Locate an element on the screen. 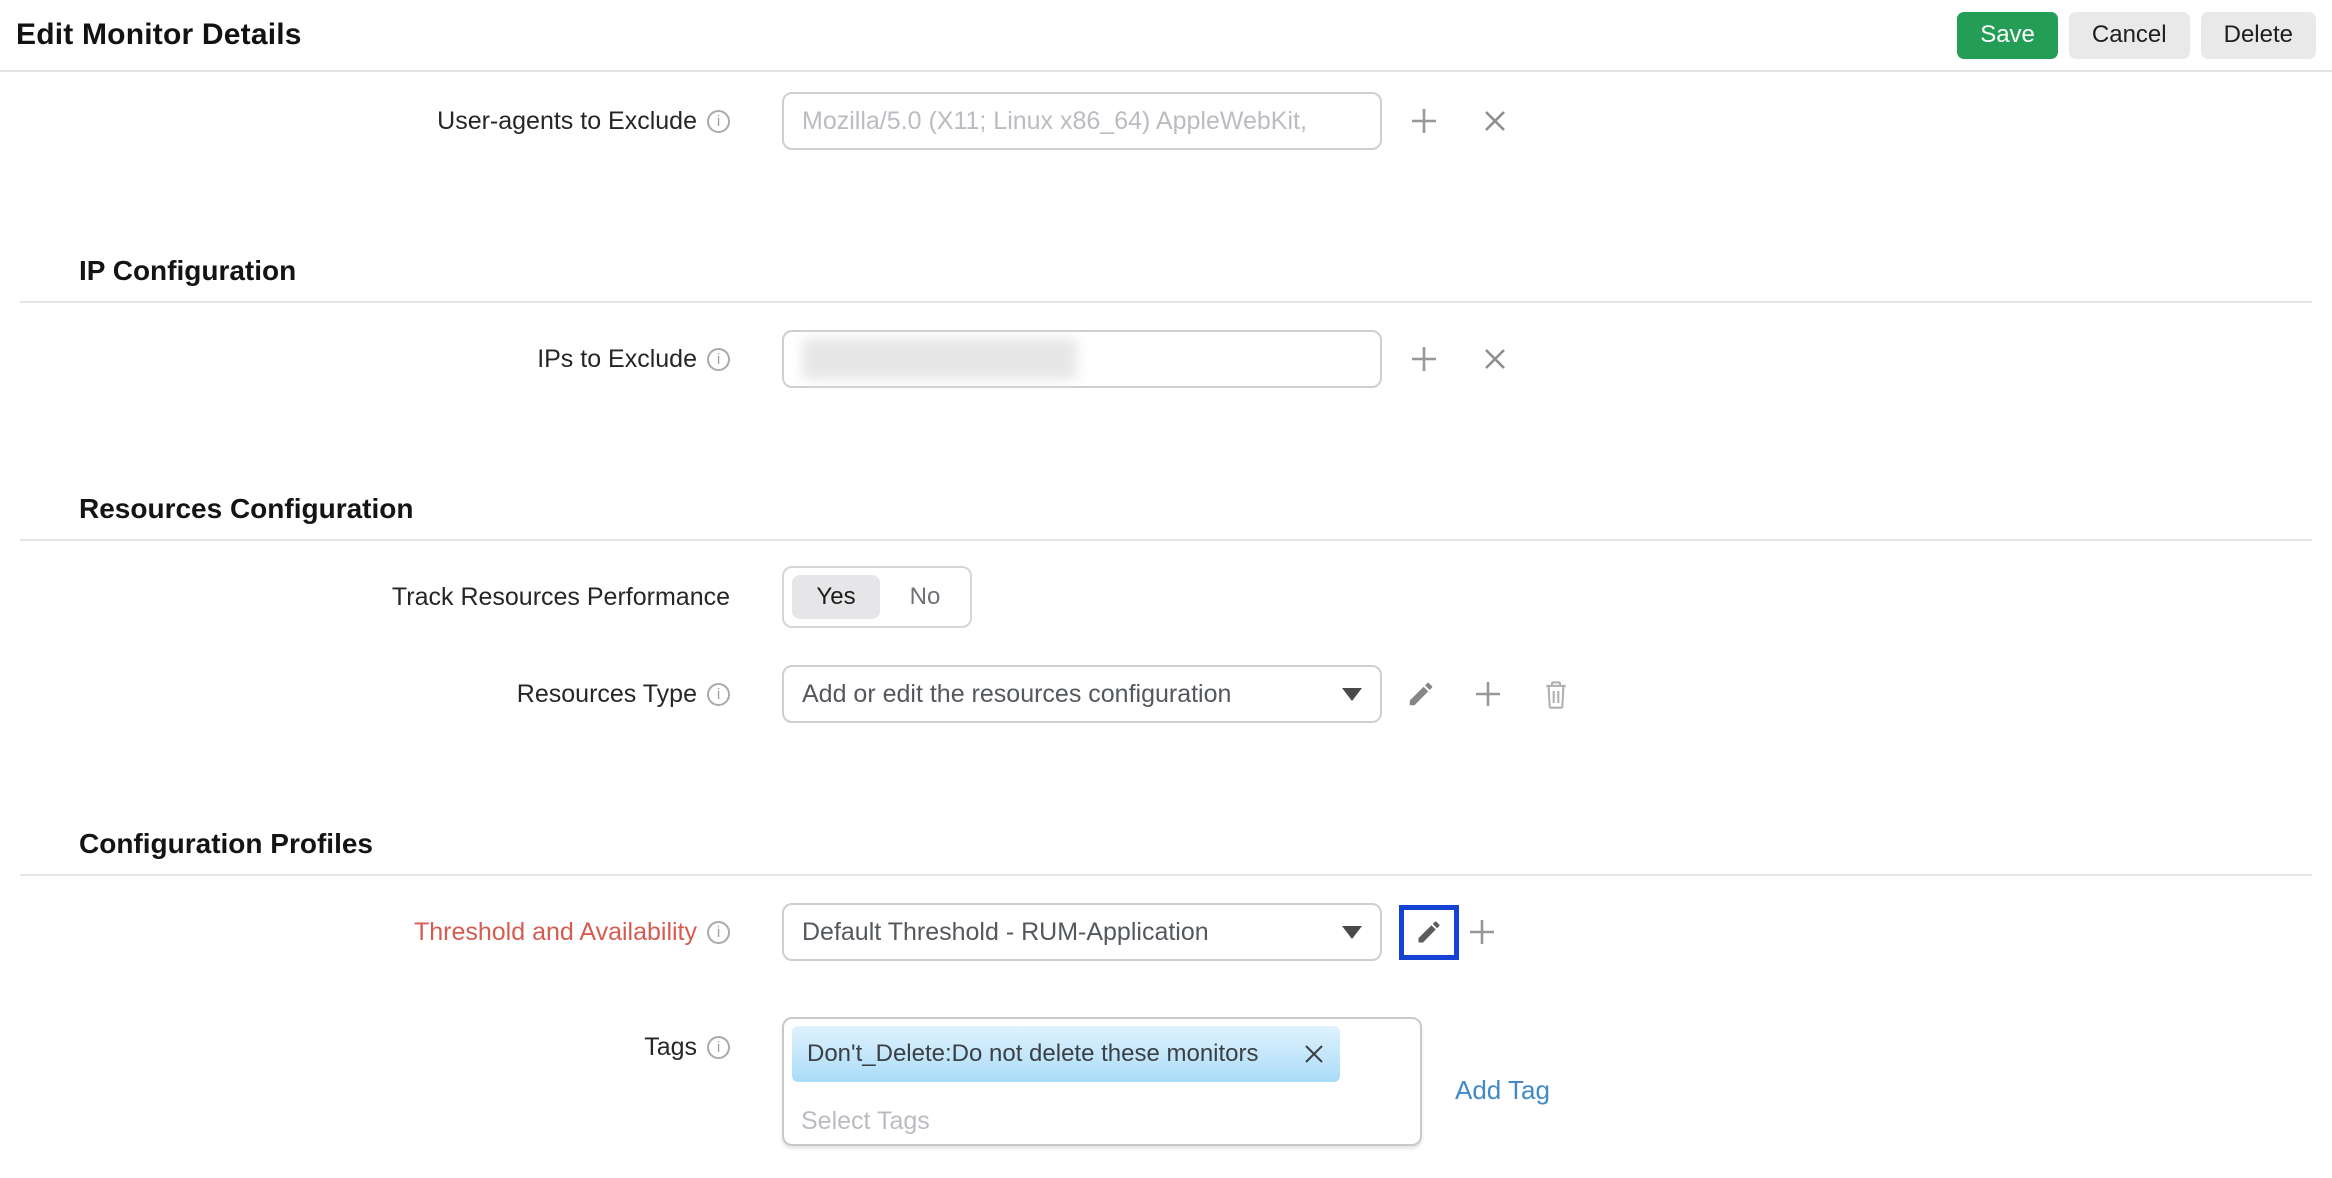 The height and width of the screenshot is (1178, 2332). threshold-control: Default Threshold - RUM-Application is located at coordinates (1140, 932).